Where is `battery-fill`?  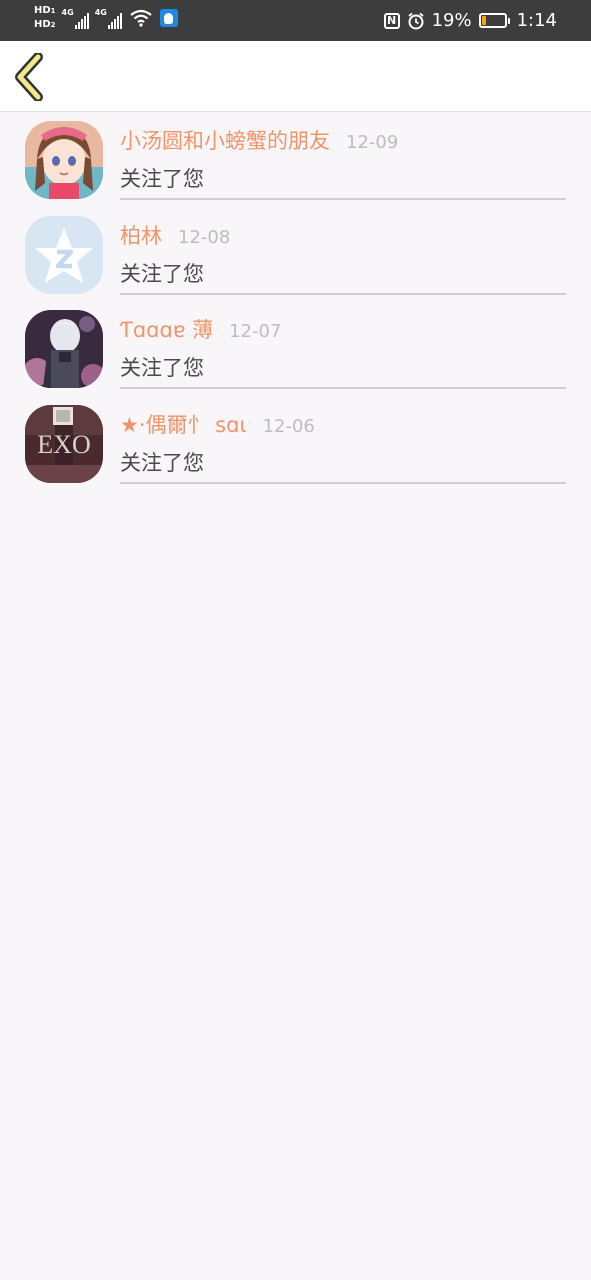 battery-fill is located at coordinates (483, 20).